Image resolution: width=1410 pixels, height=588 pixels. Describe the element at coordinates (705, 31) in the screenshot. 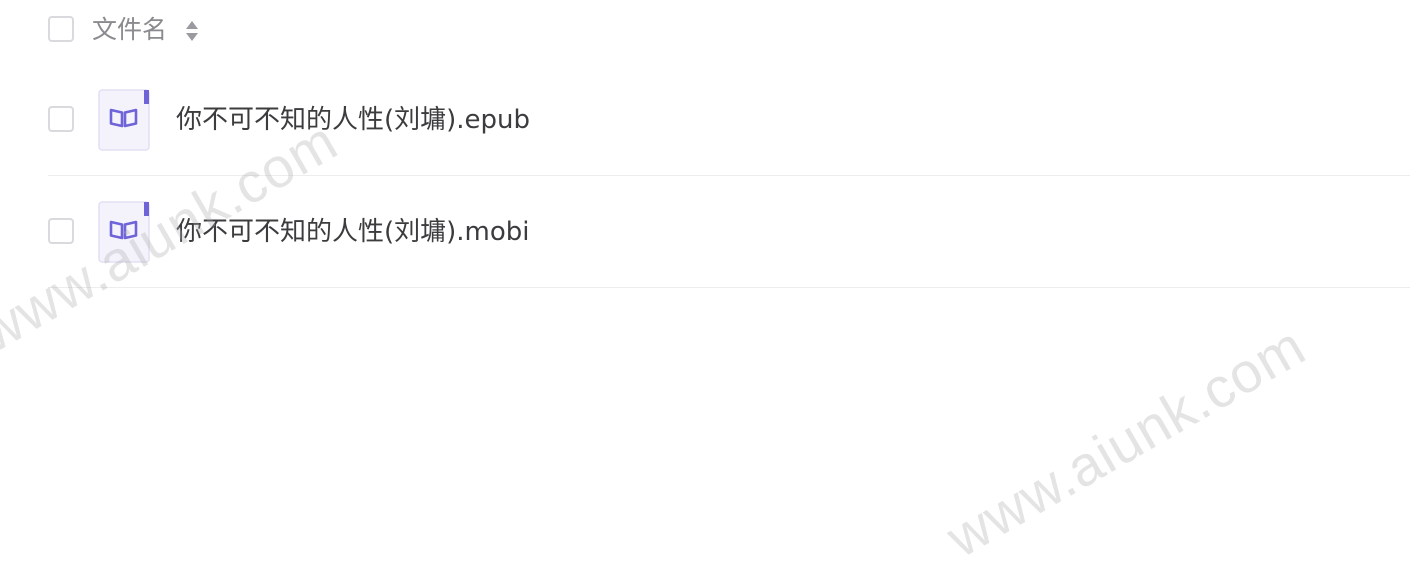

I see `file-list-header: 文件名` at that location.